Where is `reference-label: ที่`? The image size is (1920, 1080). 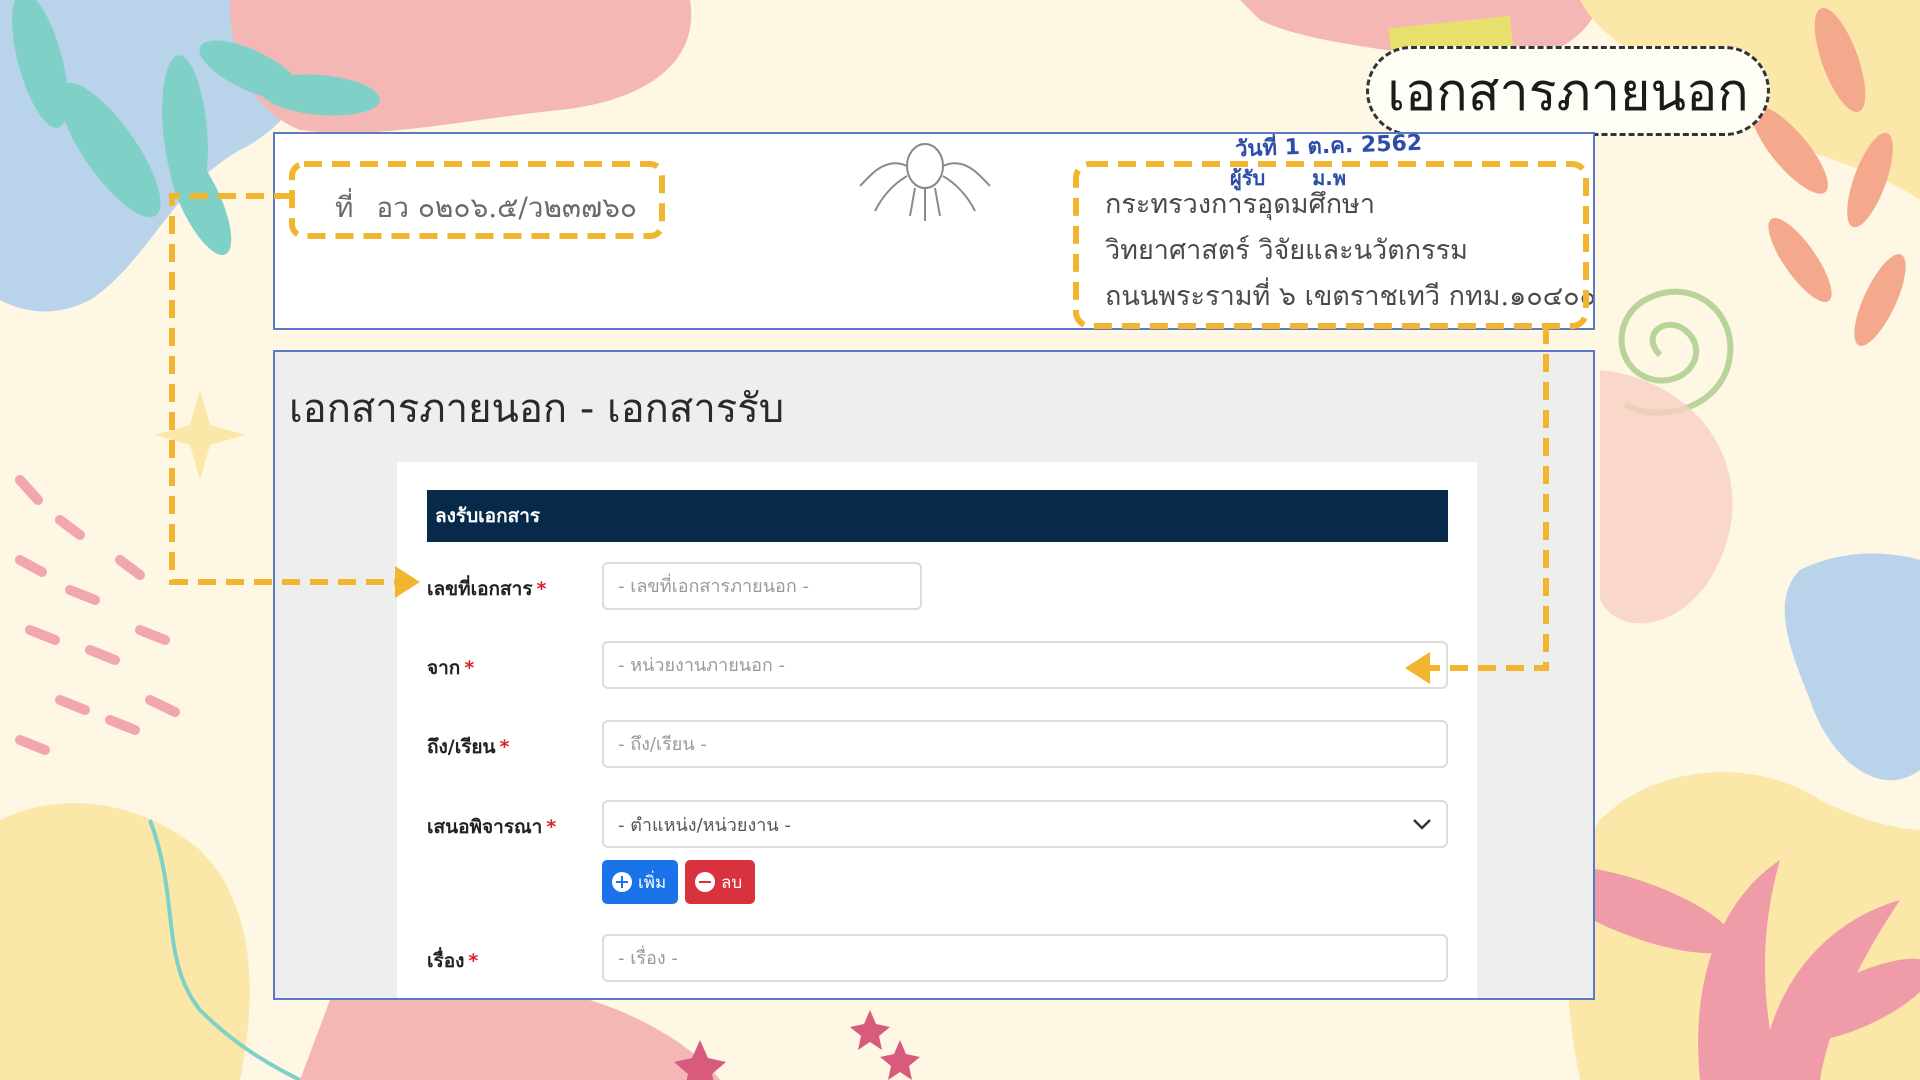 reference-label: ที่ is located at coordinates (344, 207).